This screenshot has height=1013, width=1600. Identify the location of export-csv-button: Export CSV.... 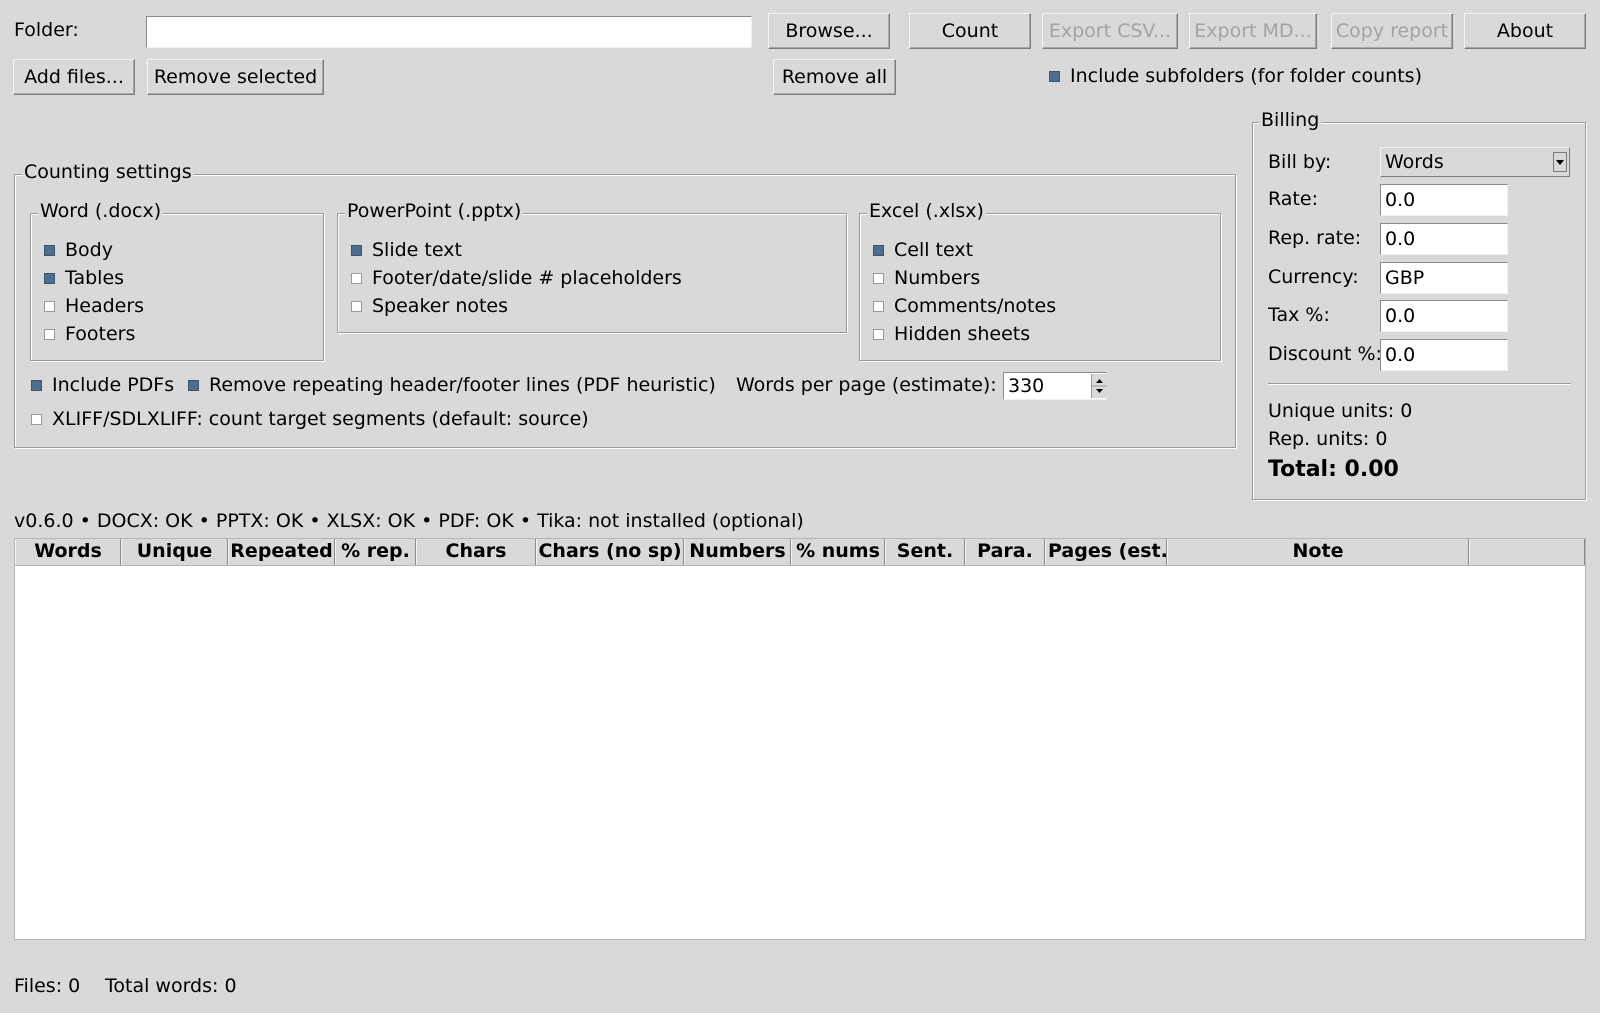
(1110, 31).